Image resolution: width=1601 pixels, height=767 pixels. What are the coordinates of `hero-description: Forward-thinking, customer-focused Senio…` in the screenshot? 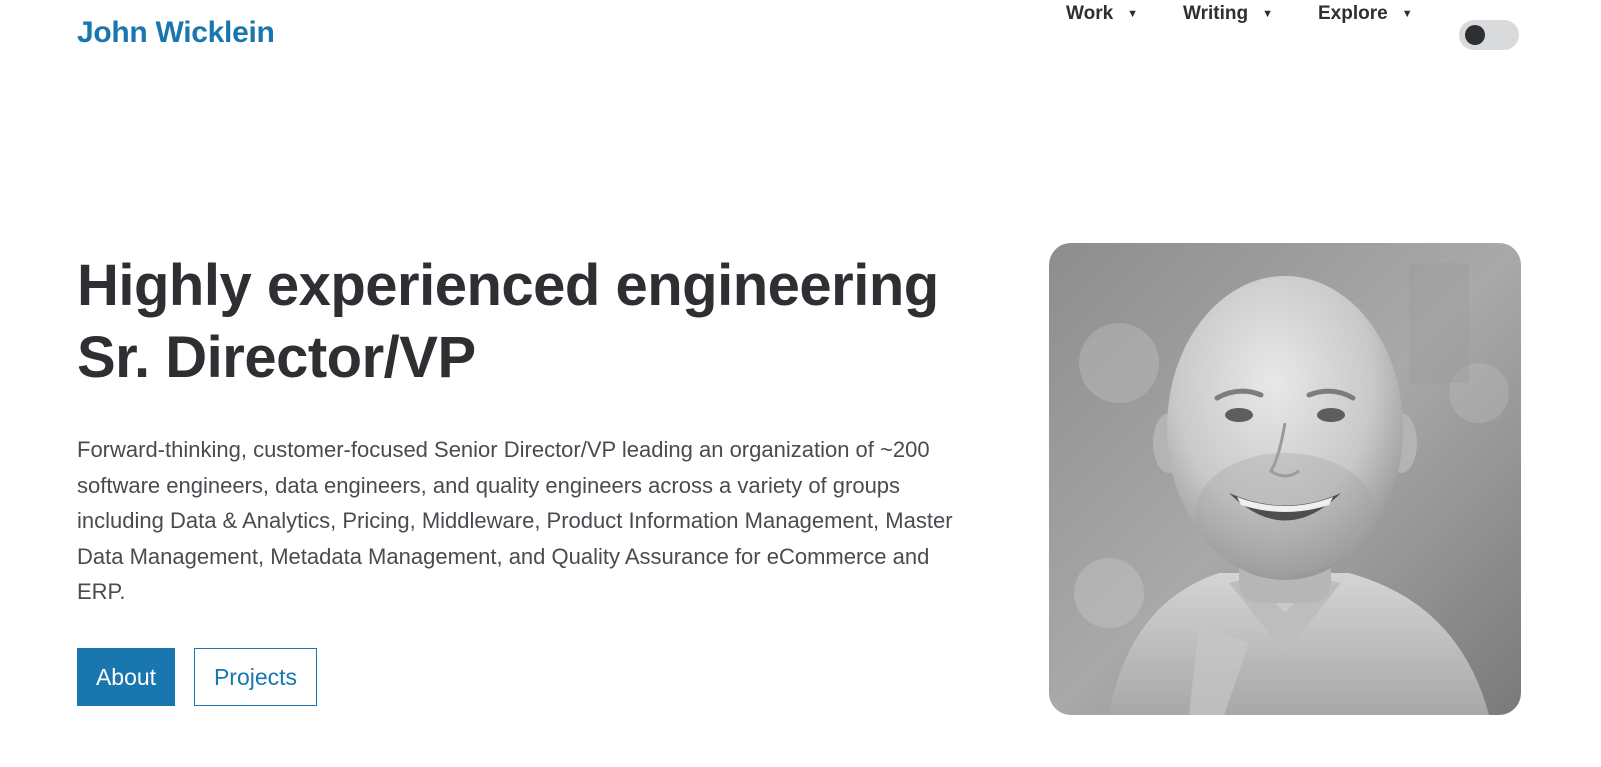 It's located at (515, 520).